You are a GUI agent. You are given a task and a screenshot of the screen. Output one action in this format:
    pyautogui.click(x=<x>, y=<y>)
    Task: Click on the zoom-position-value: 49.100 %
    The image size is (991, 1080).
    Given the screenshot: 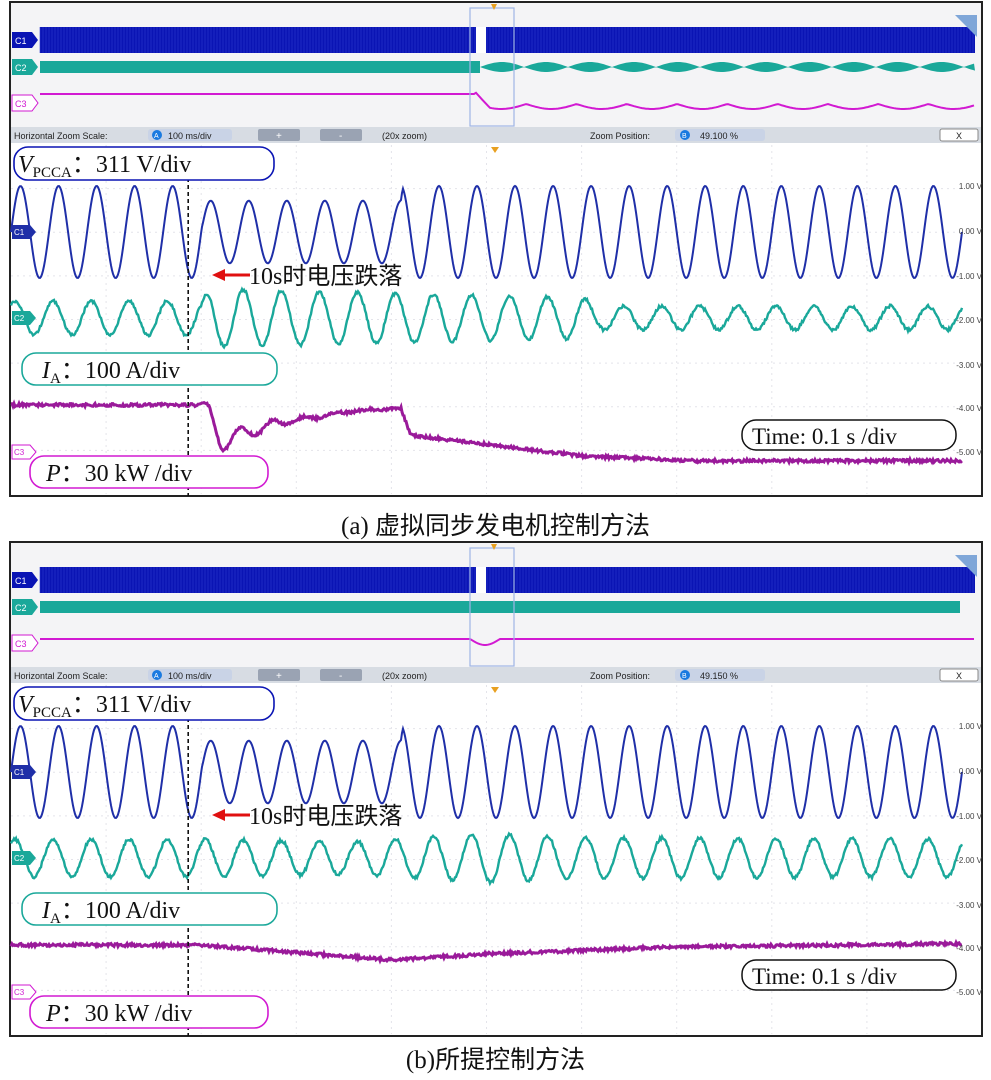 What is the action you would take?
    pyautogui.click(x=719, y=136)
    